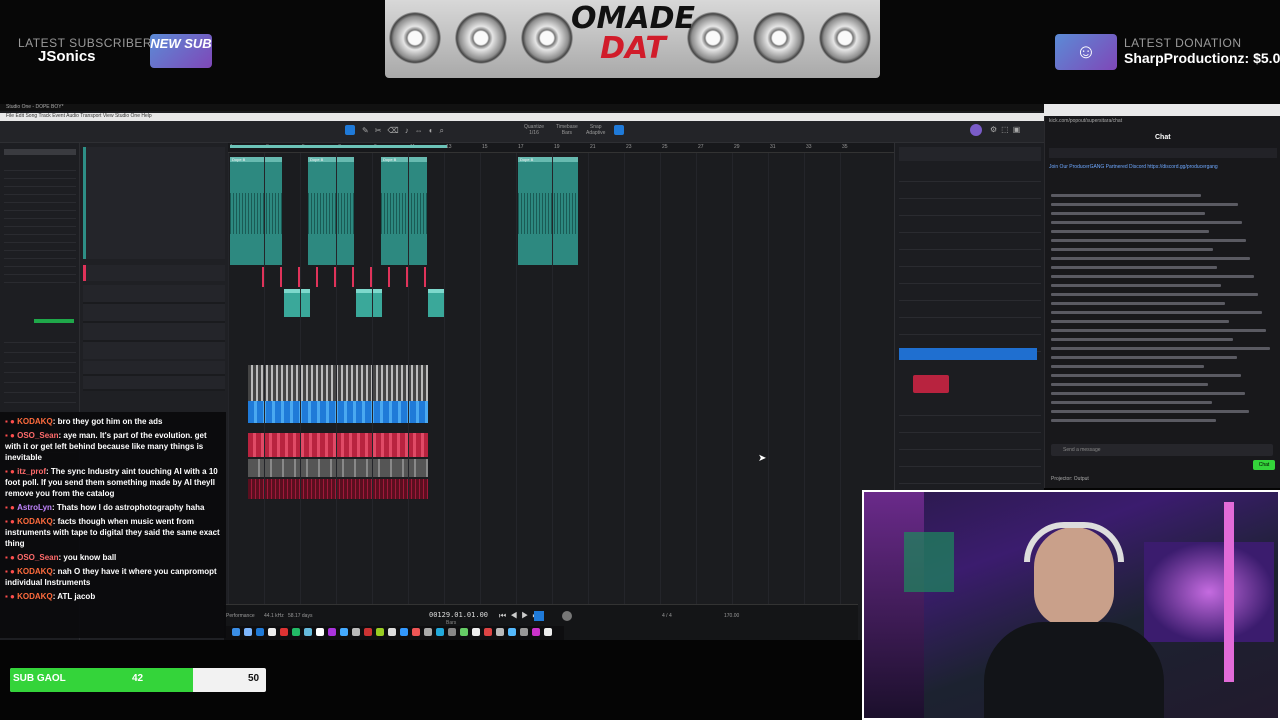 This screenshot has width=1280, height=720. What do you see at coordinates (539, 616) in the screenshot?
I see `play-button` at bounding box center [539, 616].